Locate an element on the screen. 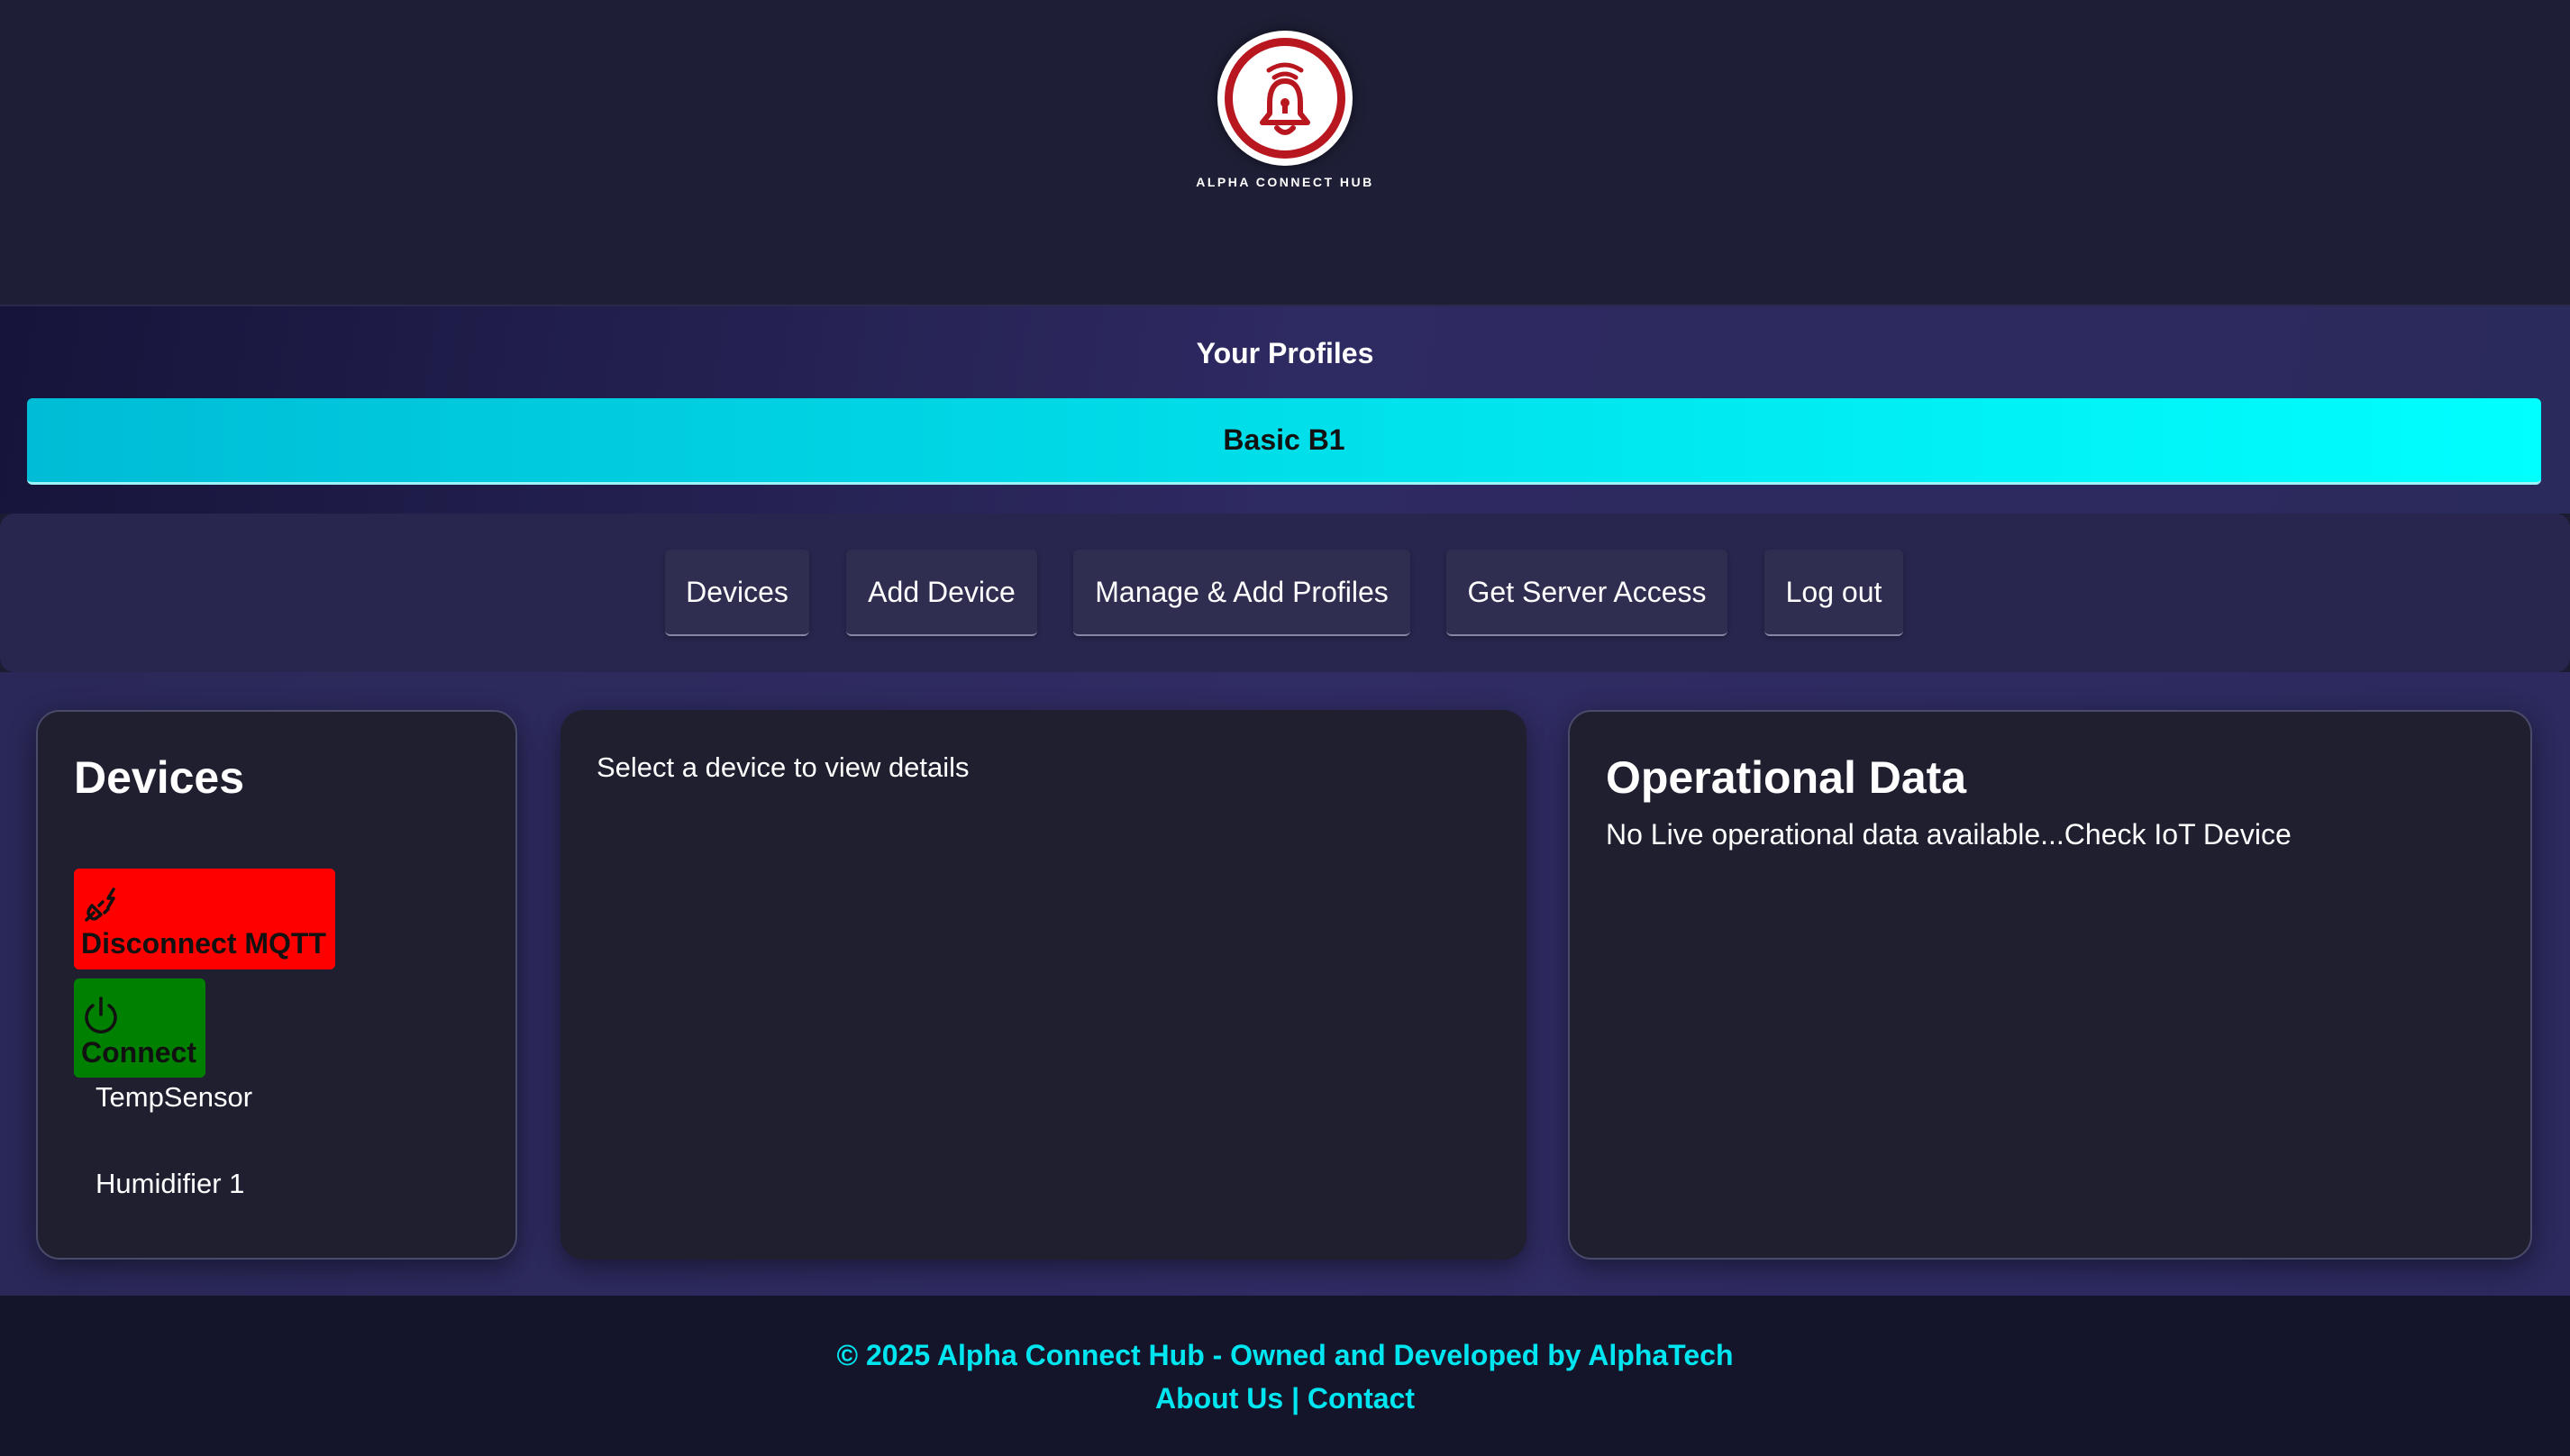 Image resolution: width=2570 pixels, height=1456 pixels. device-item-humidifier-1: Humidifier 1 is located at coordinates (170, 1184).